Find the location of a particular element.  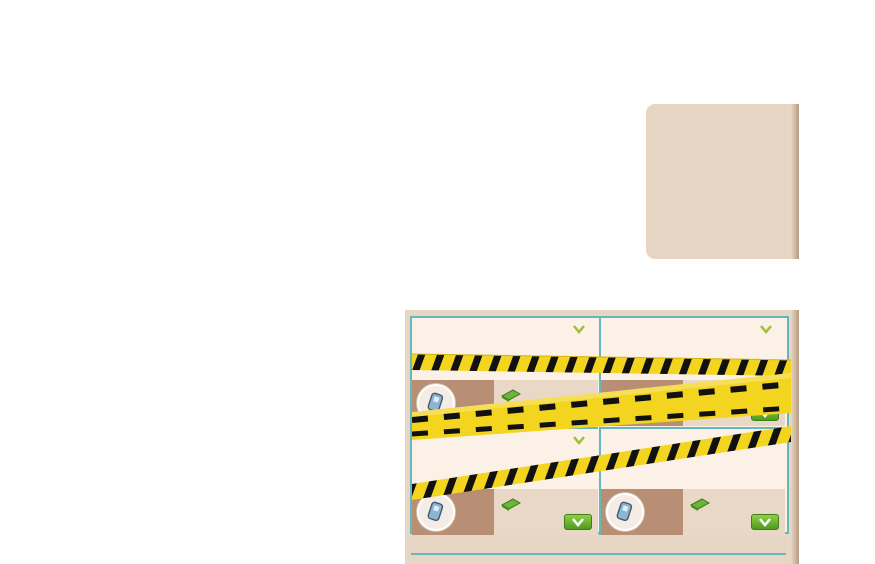

info-panel is located at coordinates (722, 181).